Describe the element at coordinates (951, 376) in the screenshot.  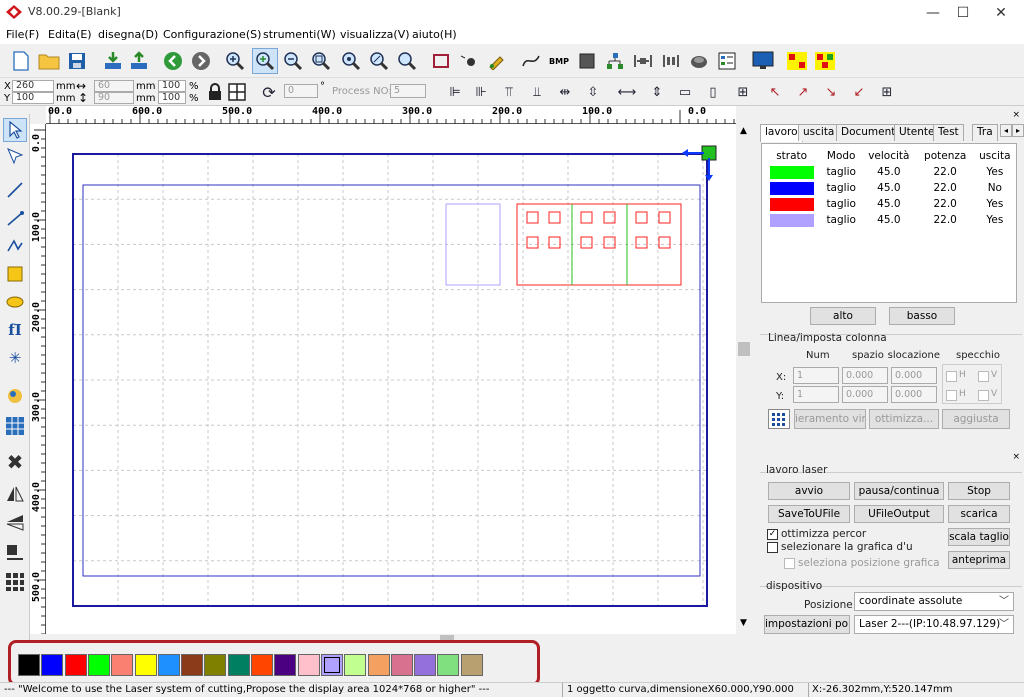
I see `mirror-x-h-checkbox` at that location.